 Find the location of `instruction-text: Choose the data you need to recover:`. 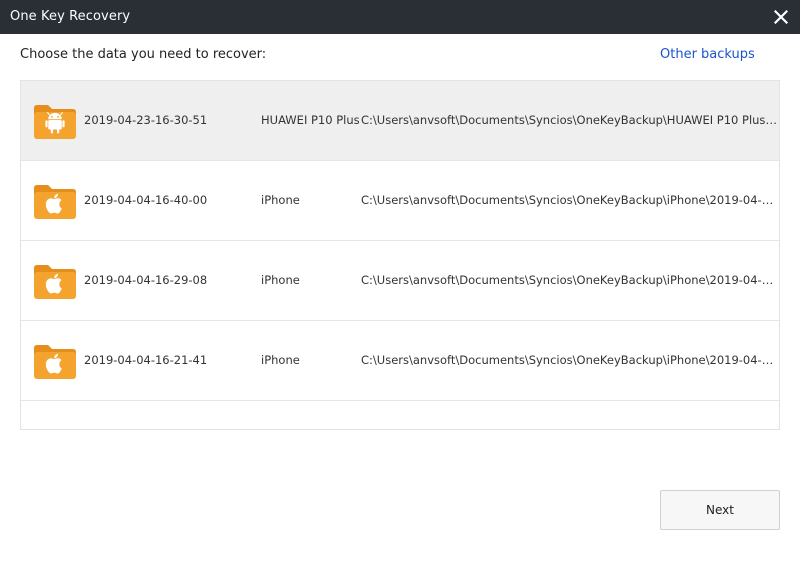

instruction-text: Choose the data you need to recover: is located at coordinates (143, 54).